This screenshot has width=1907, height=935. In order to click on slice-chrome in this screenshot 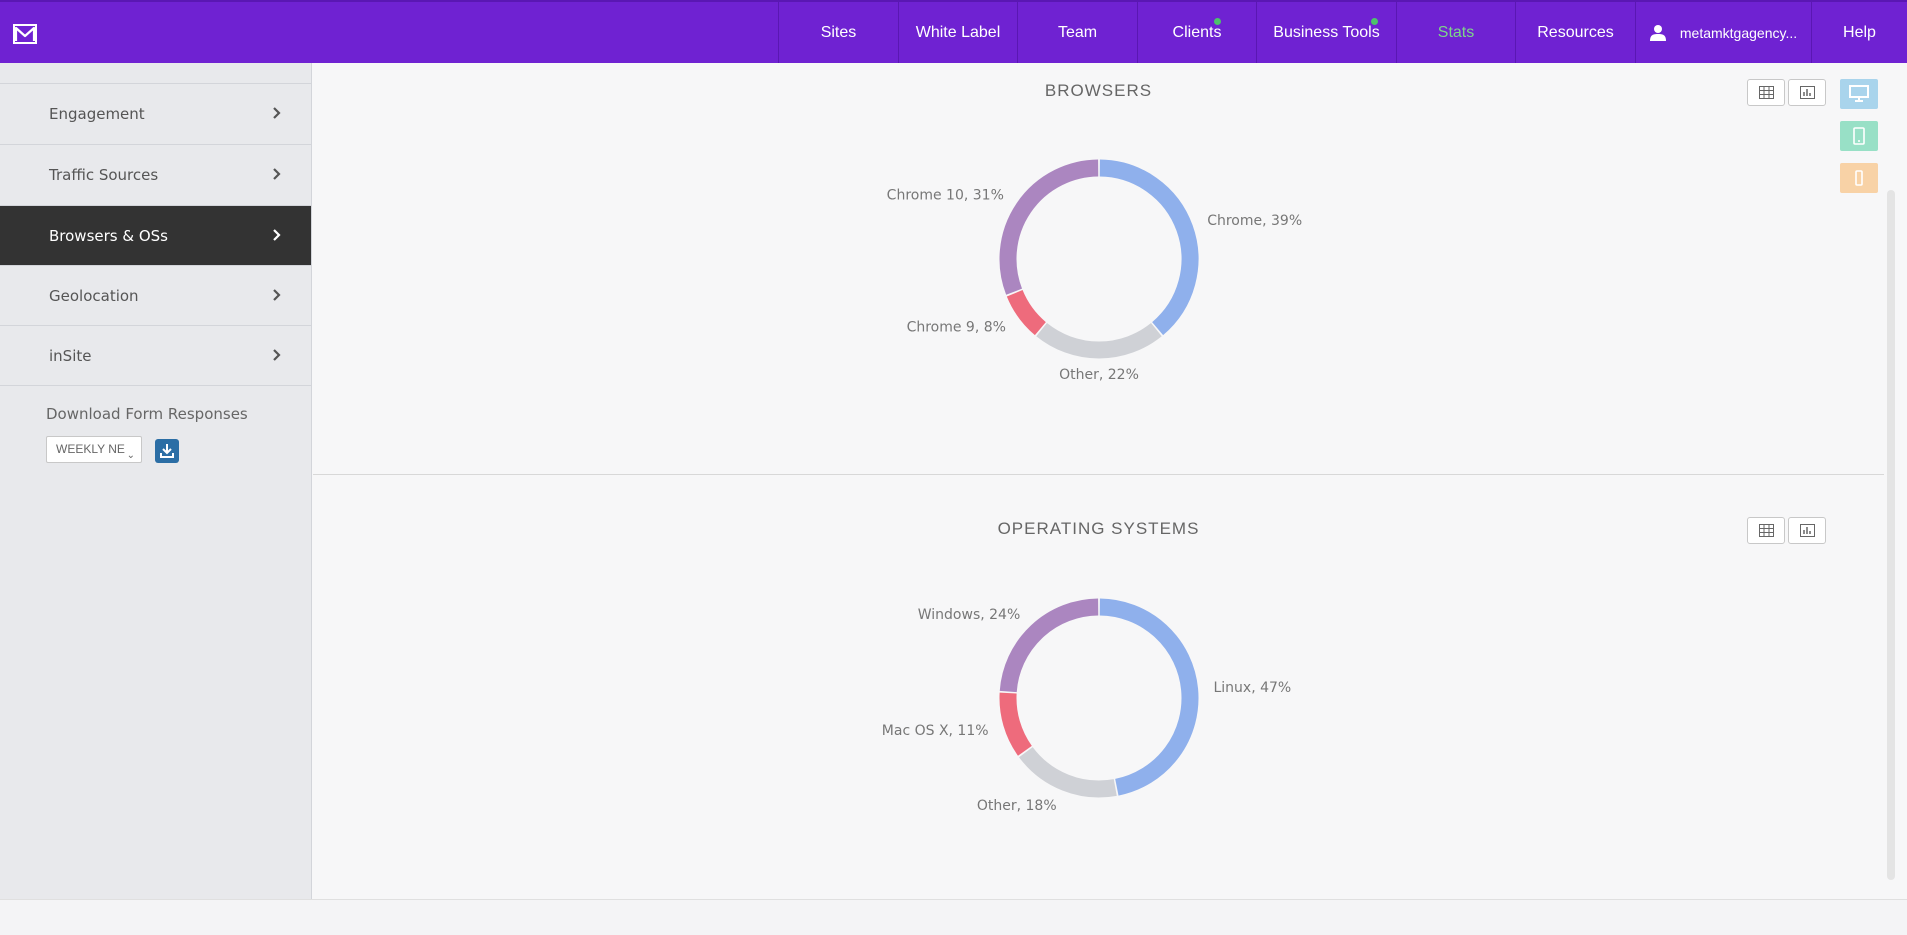, I will do `click(1149, 247)`.